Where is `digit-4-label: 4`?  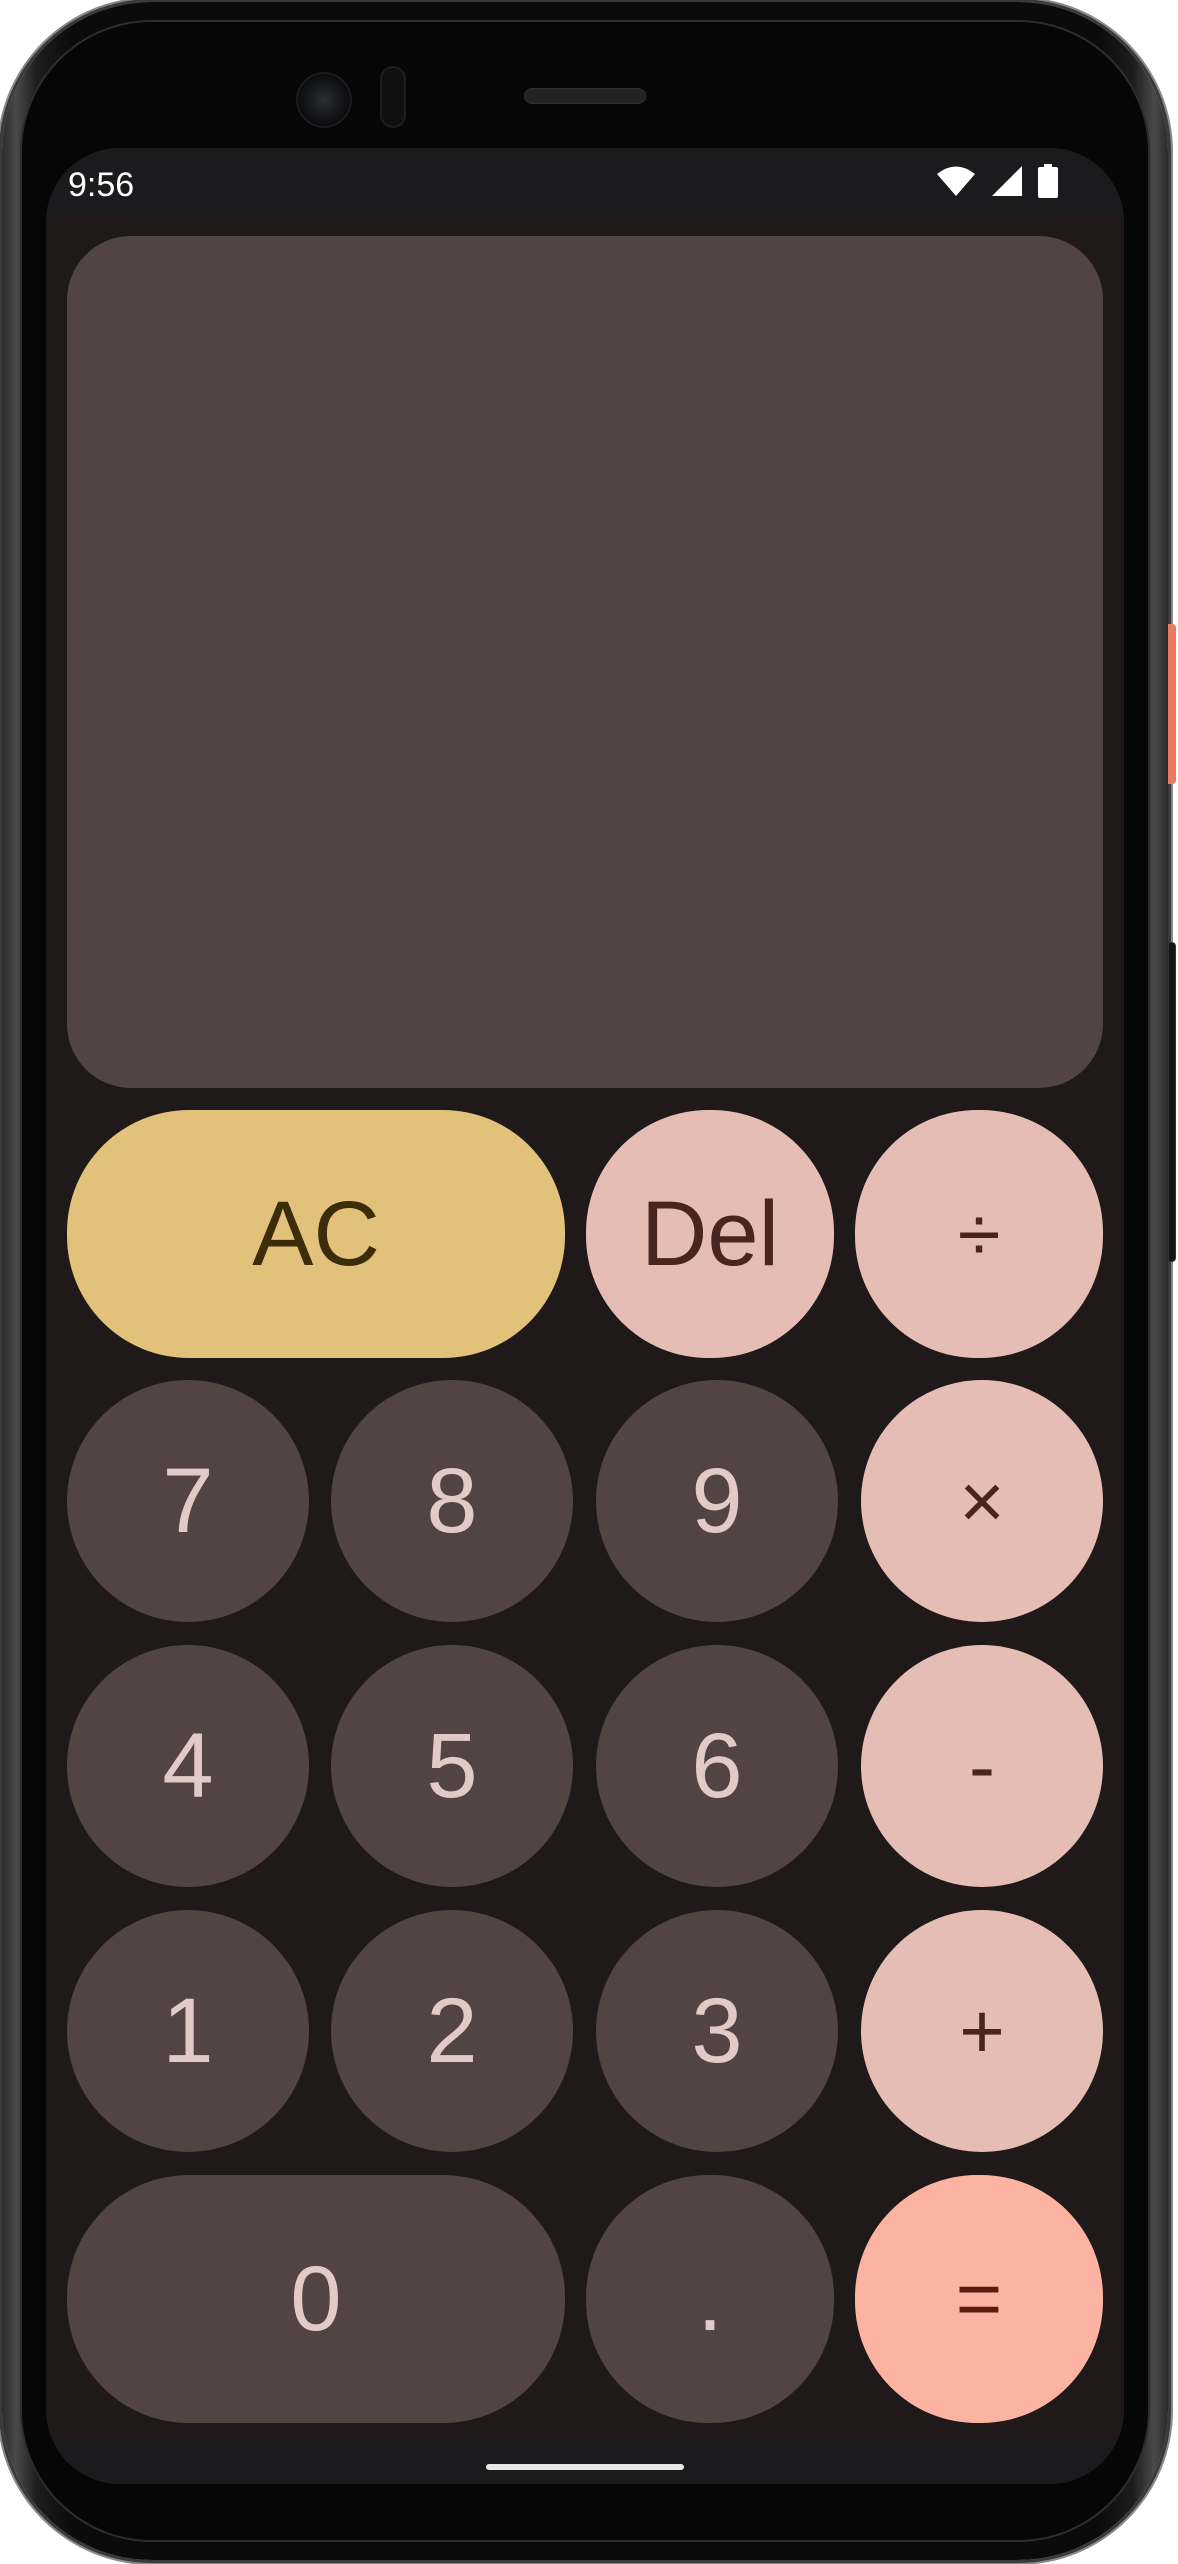 digit-4-label: 4 is located at coordinates (188, 1766).